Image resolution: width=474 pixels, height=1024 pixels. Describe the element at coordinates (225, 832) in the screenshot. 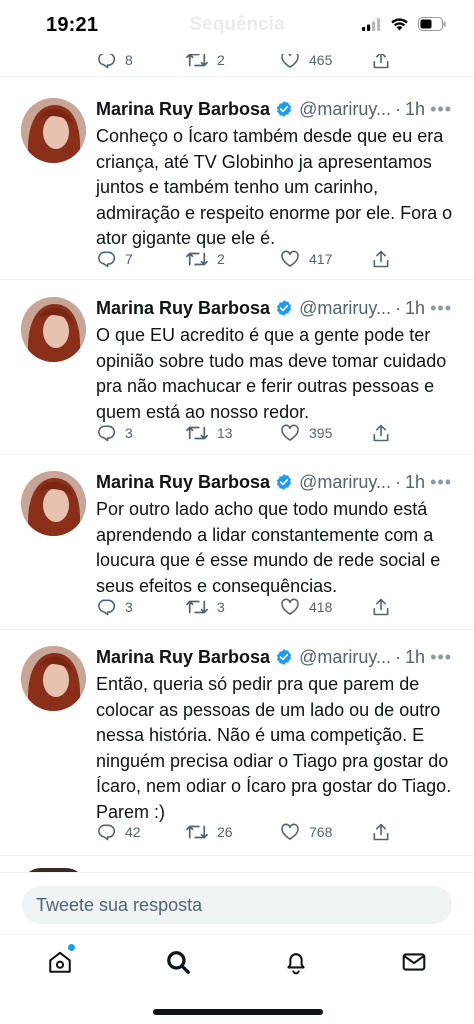

I see `retweet-count: 26` at that location.